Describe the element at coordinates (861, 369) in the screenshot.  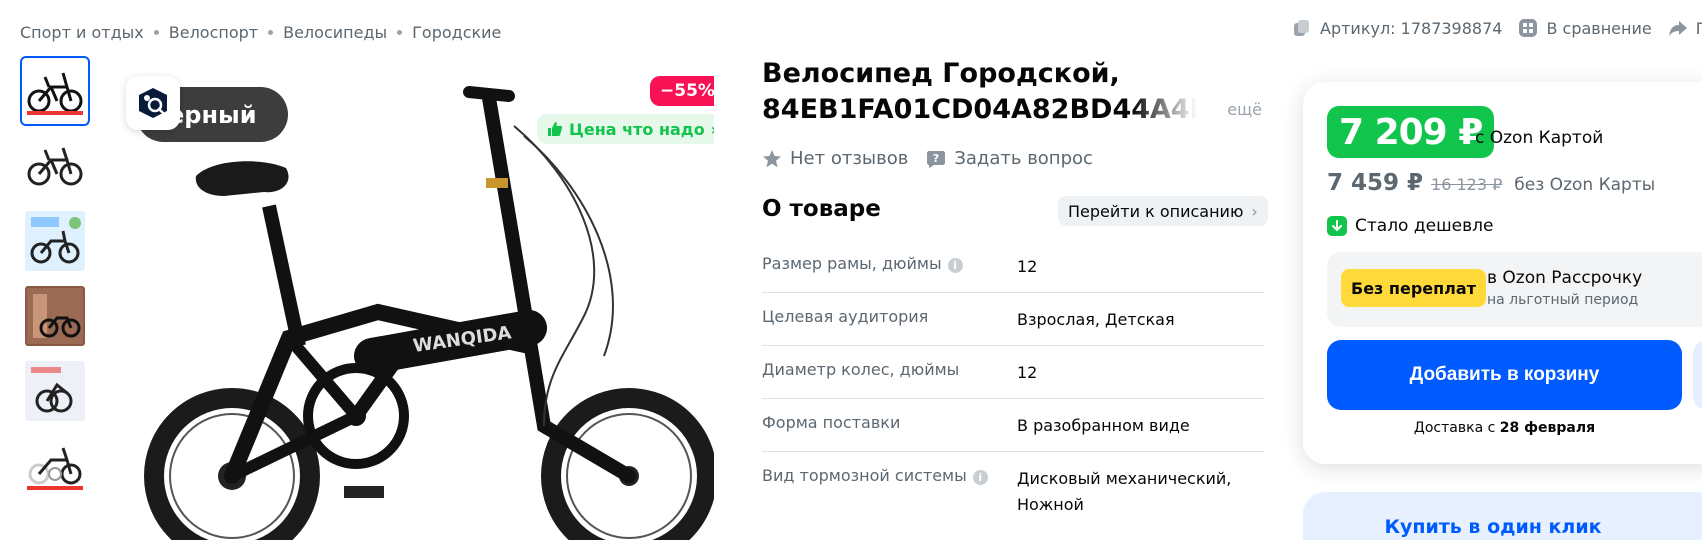
I see `spec-key: Диаметр колес, дюймы` at that location.